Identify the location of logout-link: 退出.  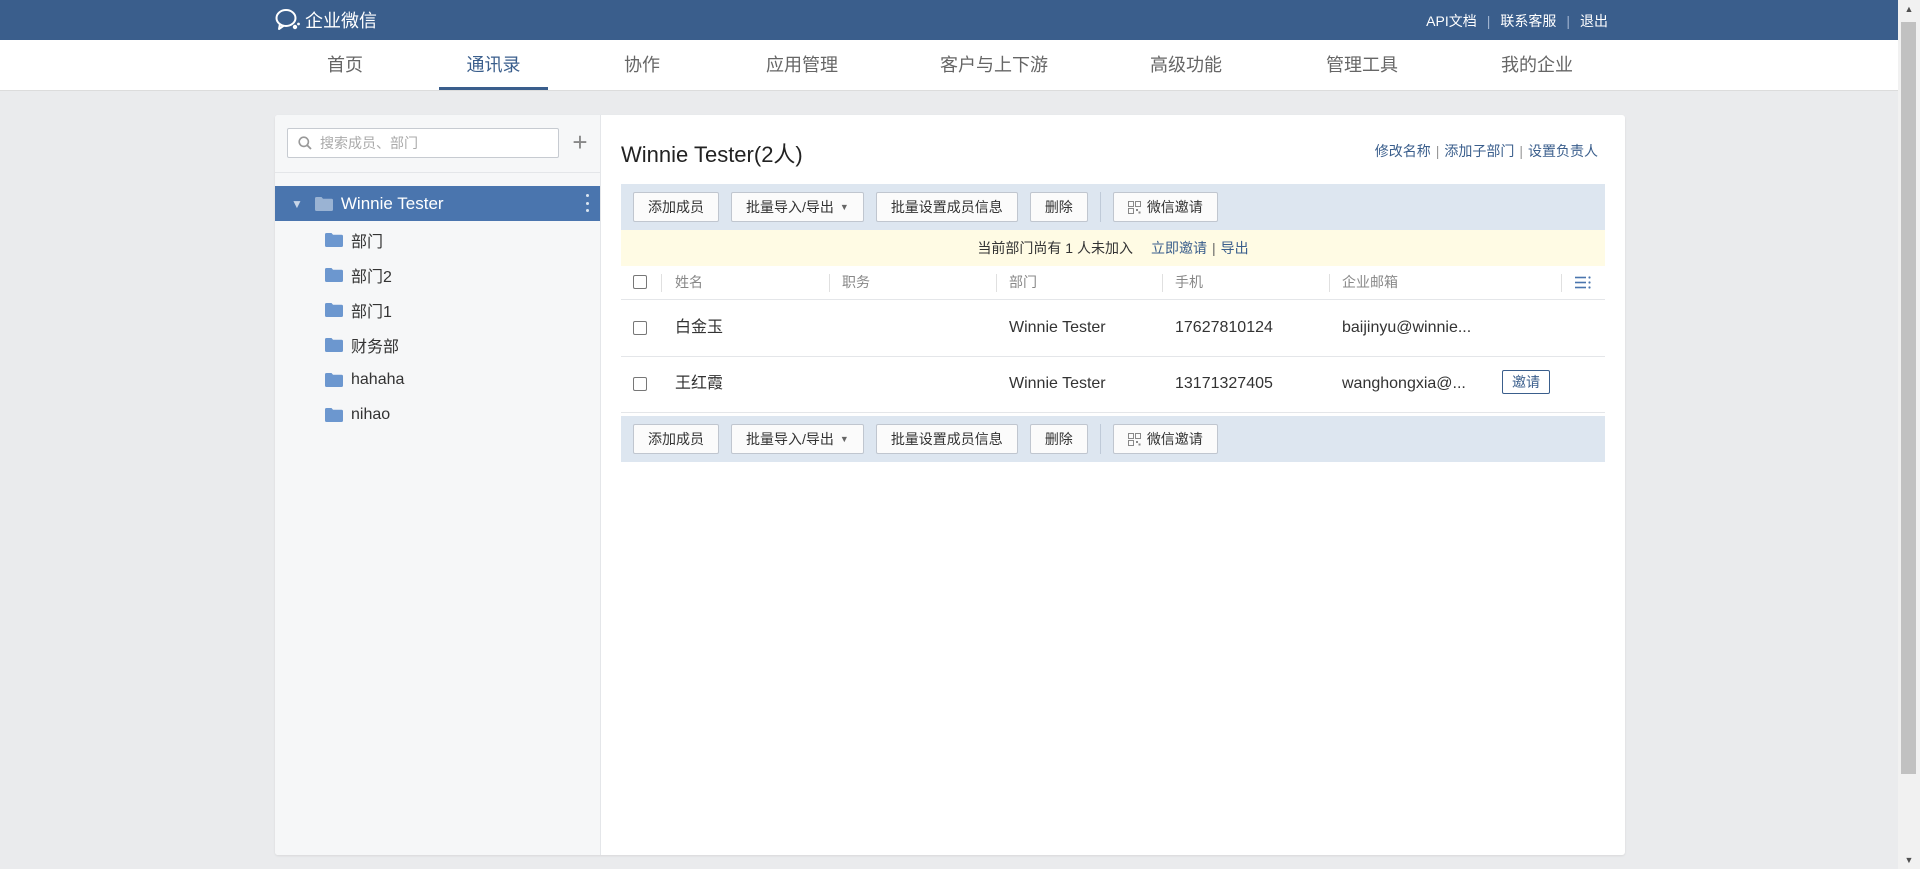
(1594, 21).